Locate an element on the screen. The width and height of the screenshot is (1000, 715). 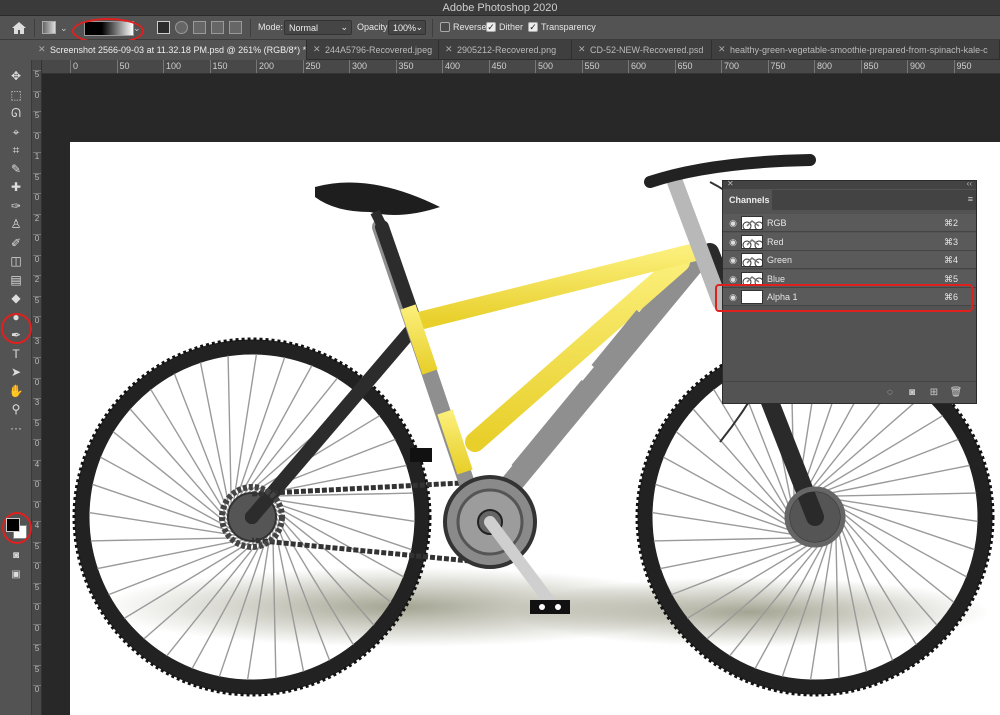
more-icon: ··· is located at coordinates (16, 428).